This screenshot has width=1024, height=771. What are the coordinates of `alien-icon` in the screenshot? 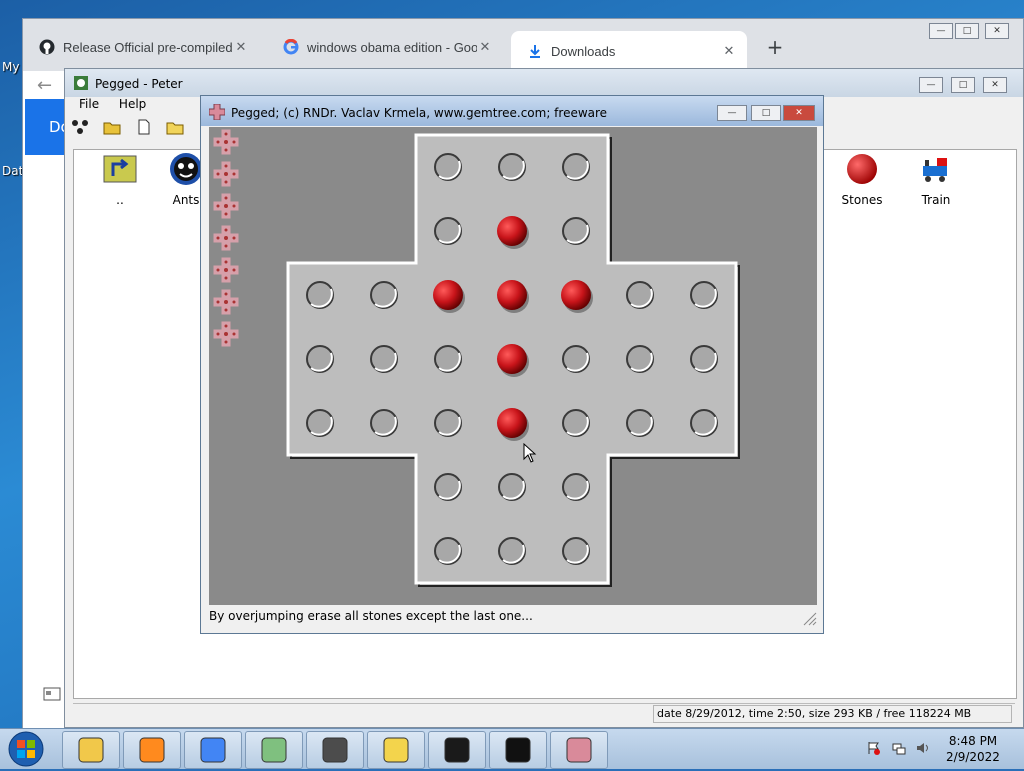 It's located at (335, 750).